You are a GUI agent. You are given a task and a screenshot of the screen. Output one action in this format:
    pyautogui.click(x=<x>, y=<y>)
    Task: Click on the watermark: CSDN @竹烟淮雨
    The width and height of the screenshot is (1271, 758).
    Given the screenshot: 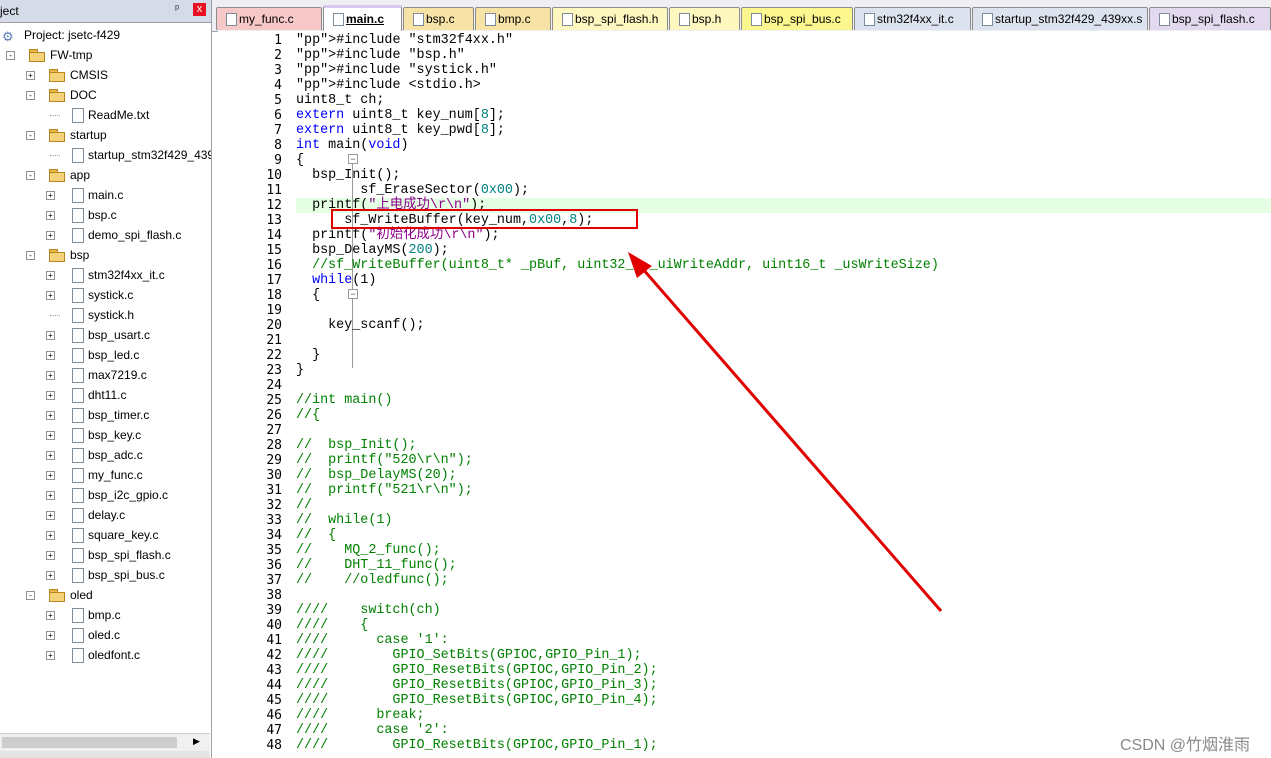 What is the action you would take?
    pyautogui.click(x=1185, y=745)
    